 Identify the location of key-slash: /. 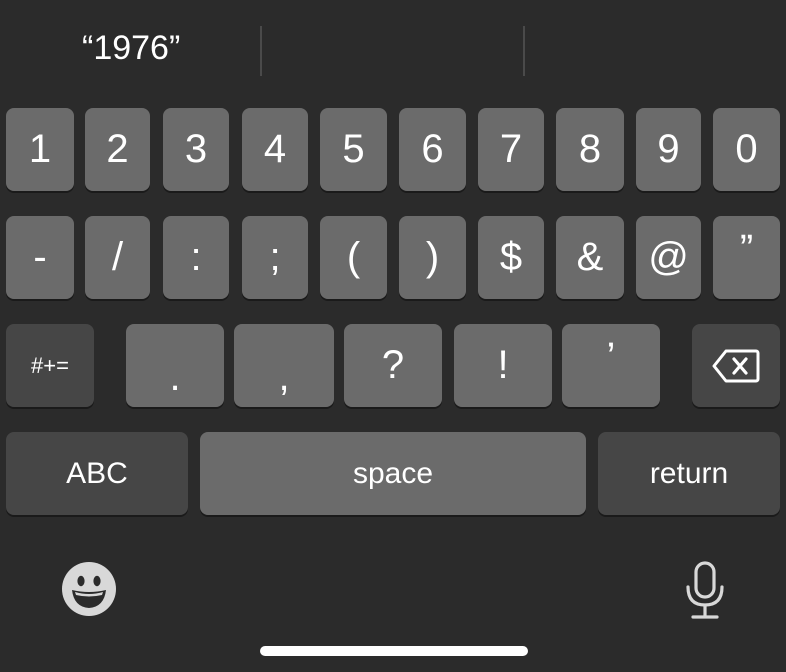
(117, 257).